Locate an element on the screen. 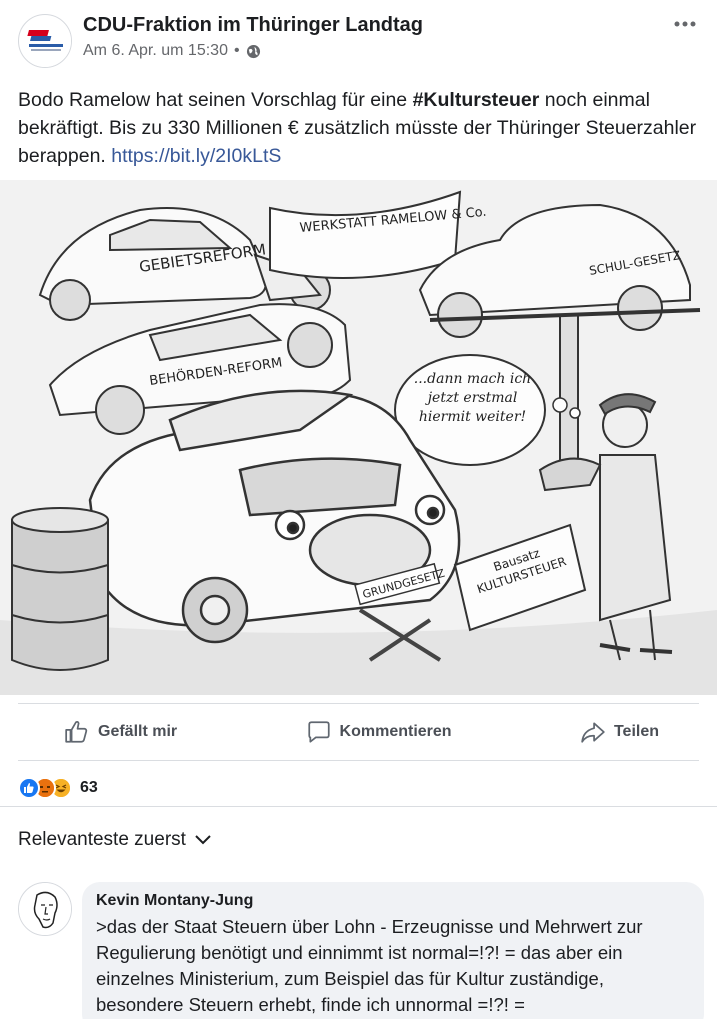  sort-dropdown: Relevanteste zuerst is located at coordinates (115, 840).